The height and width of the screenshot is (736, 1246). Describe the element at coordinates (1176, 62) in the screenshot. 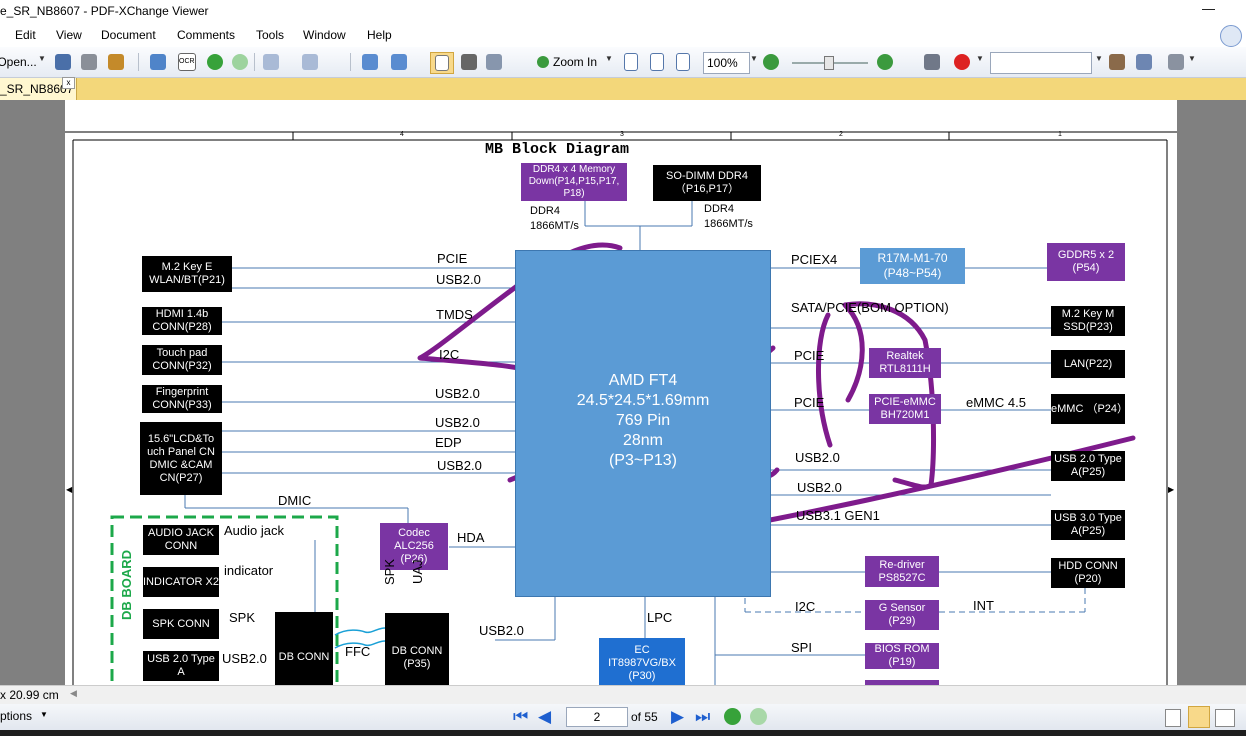

I see `tools-icon` at that location.